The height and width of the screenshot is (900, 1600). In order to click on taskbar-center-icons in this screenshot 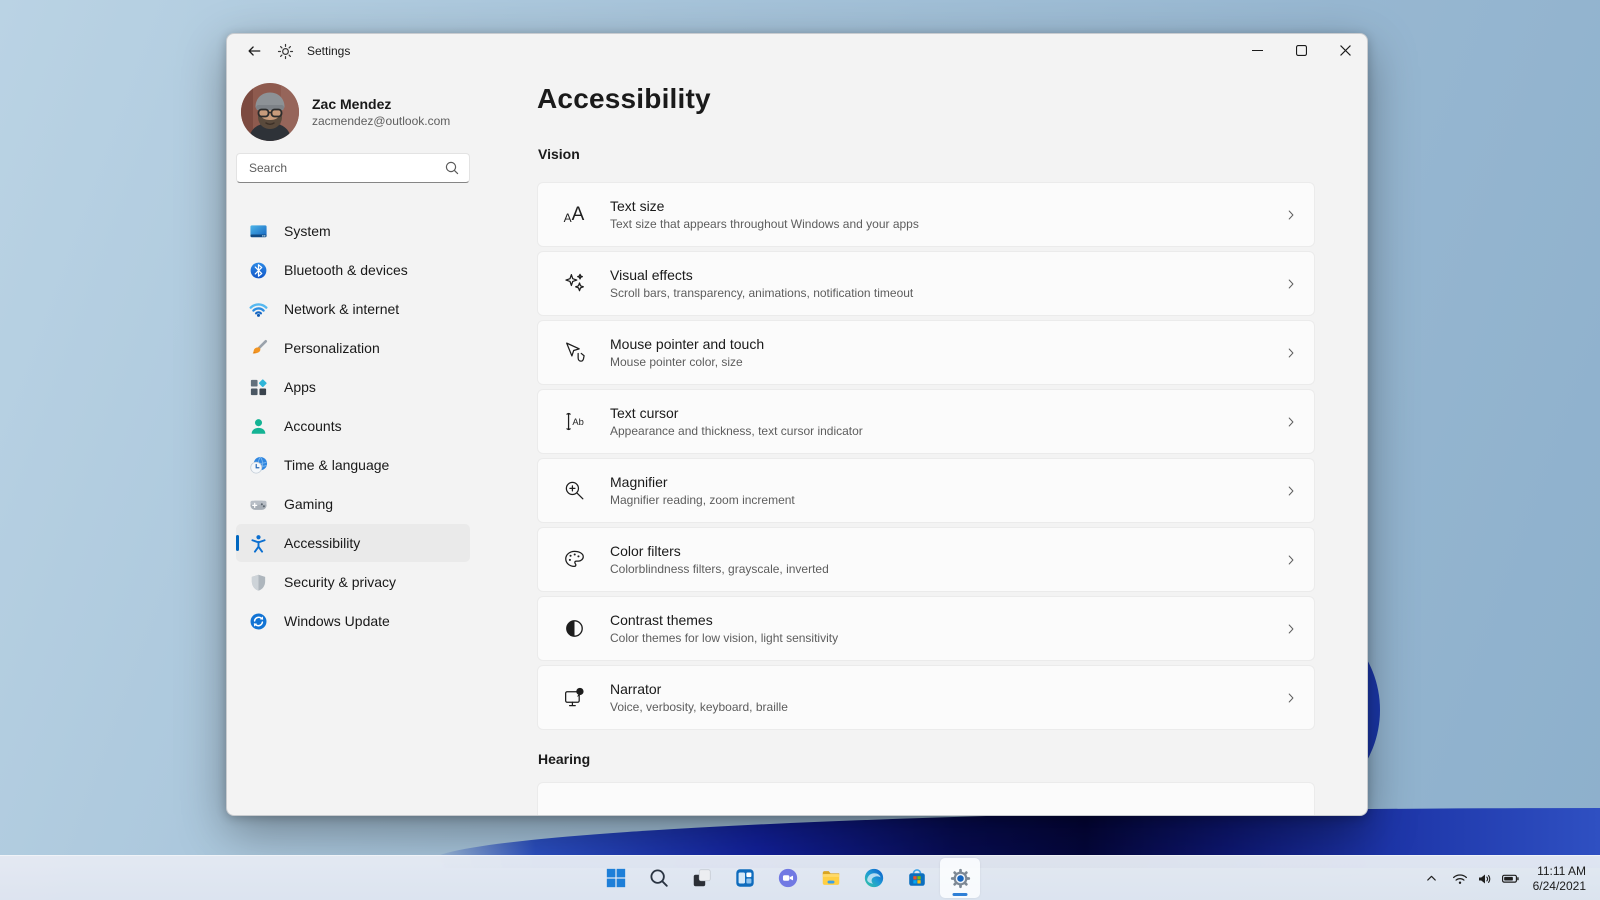, I will do `click(788, 878)`.